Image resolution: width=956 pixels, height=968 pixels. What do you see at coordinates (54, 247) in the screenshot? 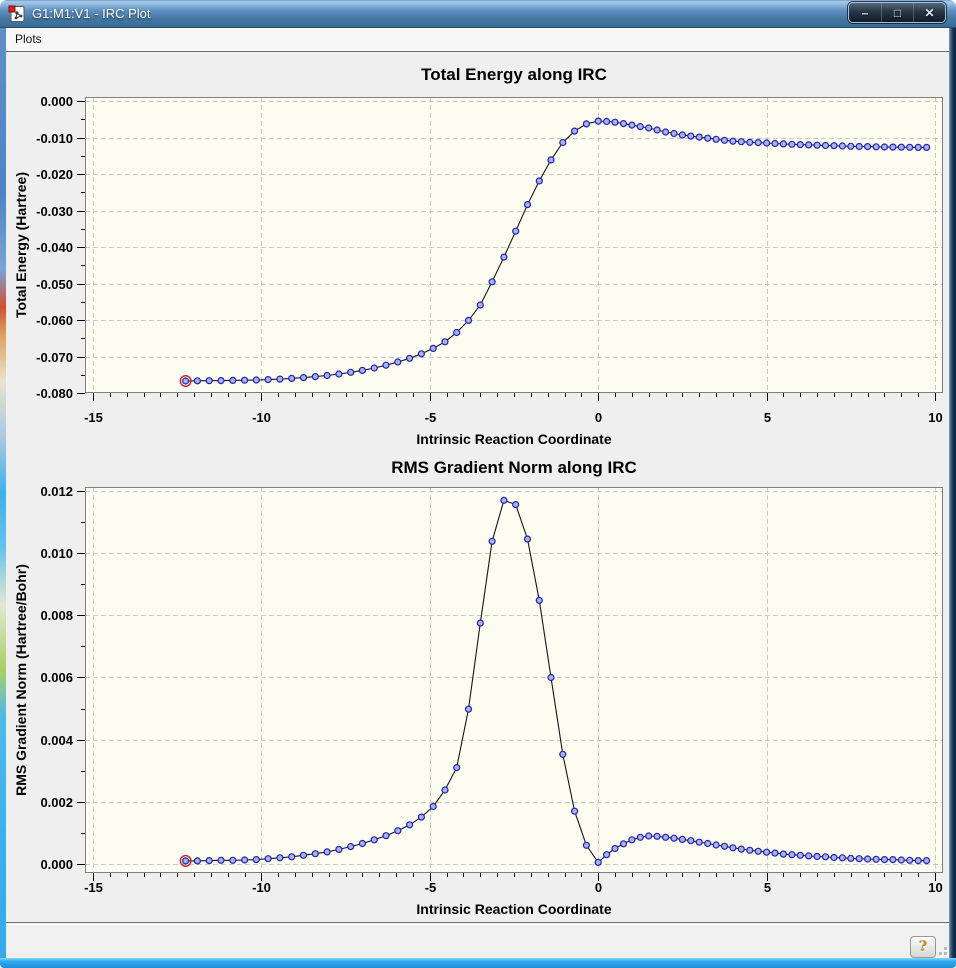
I see `svg-text: -0.040` at bounding box center [54, 247].